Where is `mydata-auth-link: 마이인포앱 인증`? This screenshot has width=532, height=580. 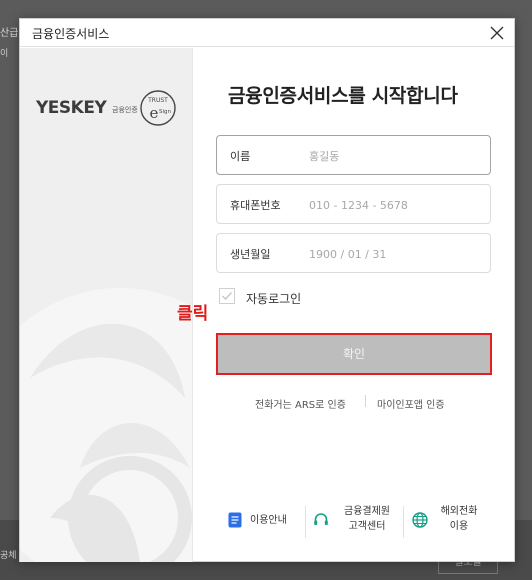
mydata-auth-link: 마이인포앱 인증 is located at coordinates (411, 403).